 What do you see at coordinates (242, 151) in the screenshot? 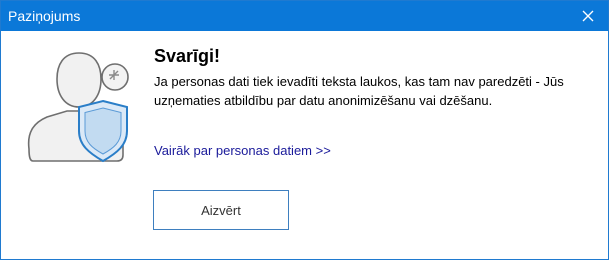
I see `more-info-link: Vairāk par personas datiem >>` at bounding box center [242, 151].